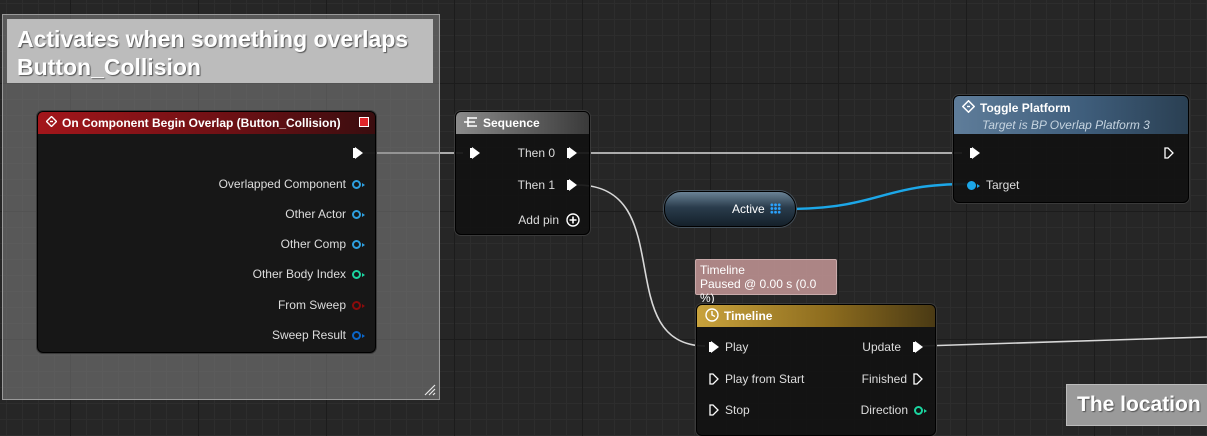 This screenshot has height=436, width=1207. What do you see at coordinates (208, 214) in the screenshot?
I see `pin-row-other-actor: Other Actor` at bounding box center [208, 214].